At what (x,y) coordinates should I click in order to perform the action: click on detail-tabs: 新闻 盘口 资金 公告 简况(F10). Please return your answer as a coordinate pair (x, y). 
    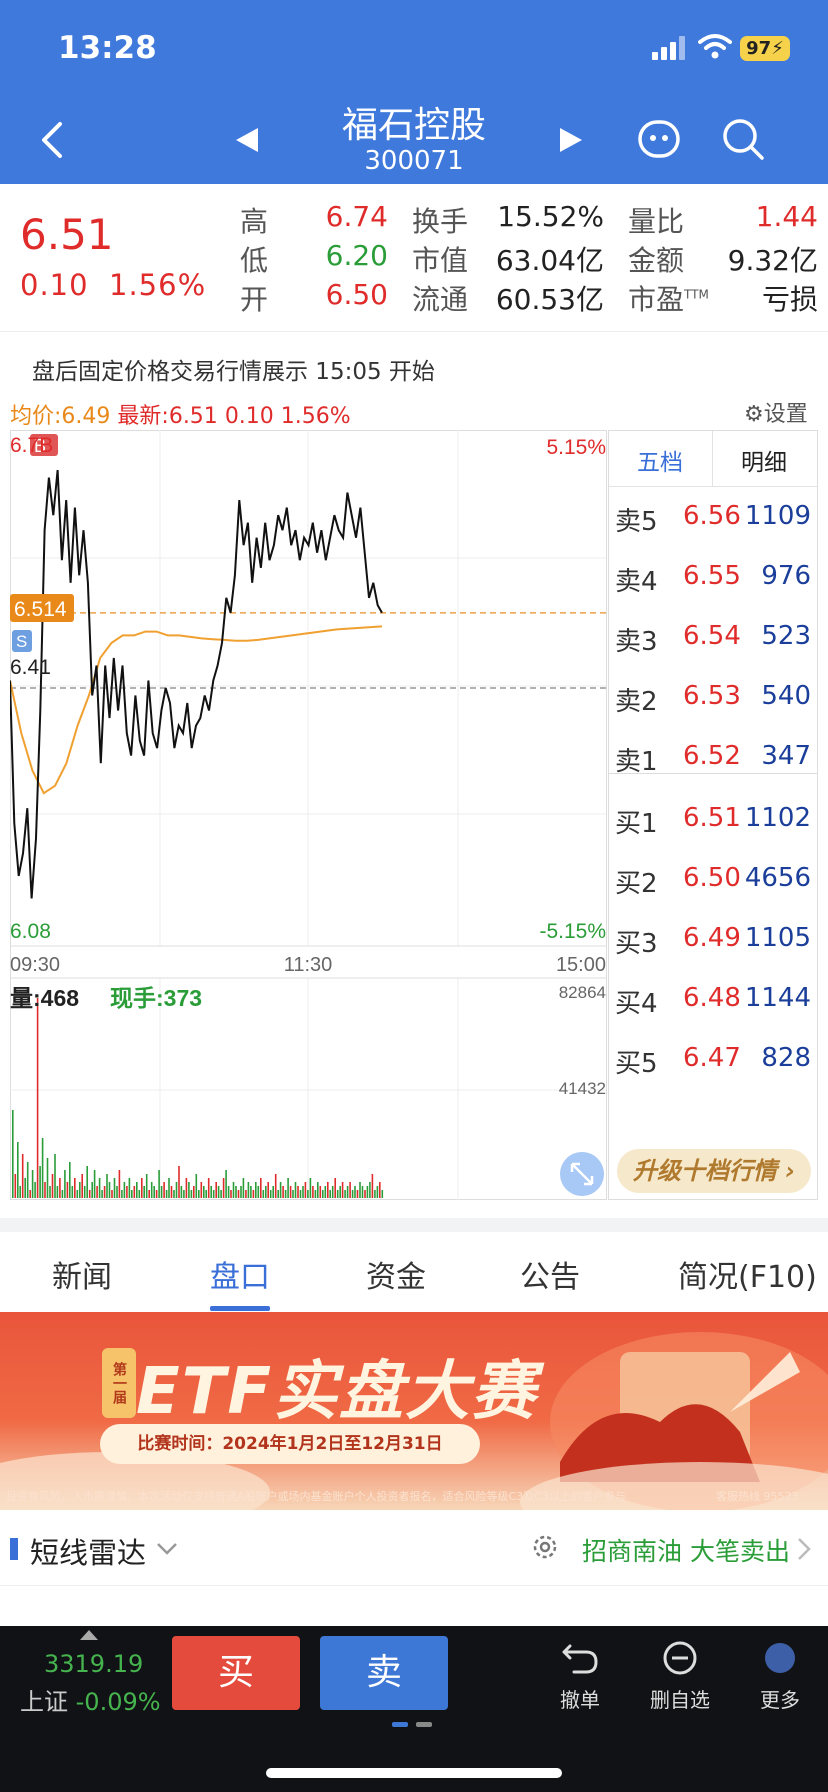
    Looking at the image, I should click on (414, 1272).